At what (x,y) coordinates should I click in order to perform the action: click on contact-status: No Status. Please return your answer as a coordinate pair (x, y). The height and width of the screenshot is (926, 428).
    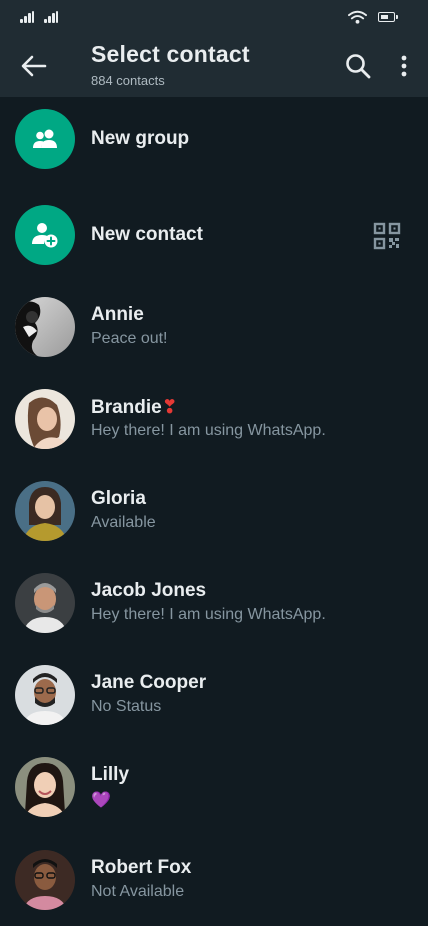
    Looking at the image, I should click on (126, 706).